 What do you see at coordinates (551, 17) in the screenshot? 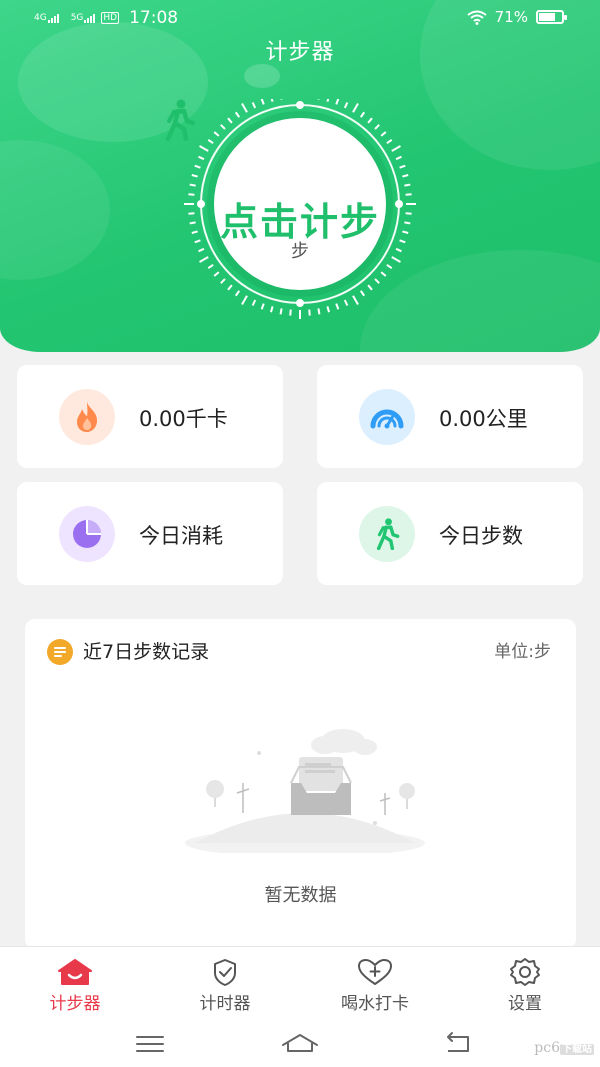
I see `battery-icon` at bounding box center [551, 17].